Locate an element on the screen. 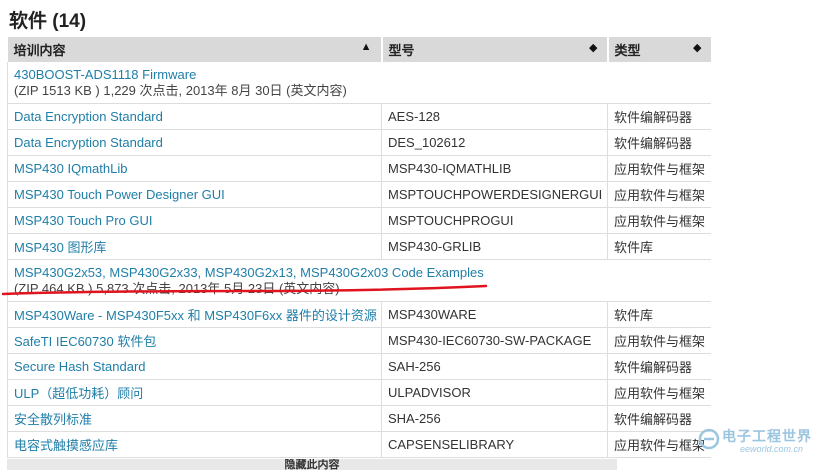 The height and width of the screenshot is (470, 822). table-row: Data Encryption Standard AES-128 软件编解码器 is located at coordinates (359, 116).